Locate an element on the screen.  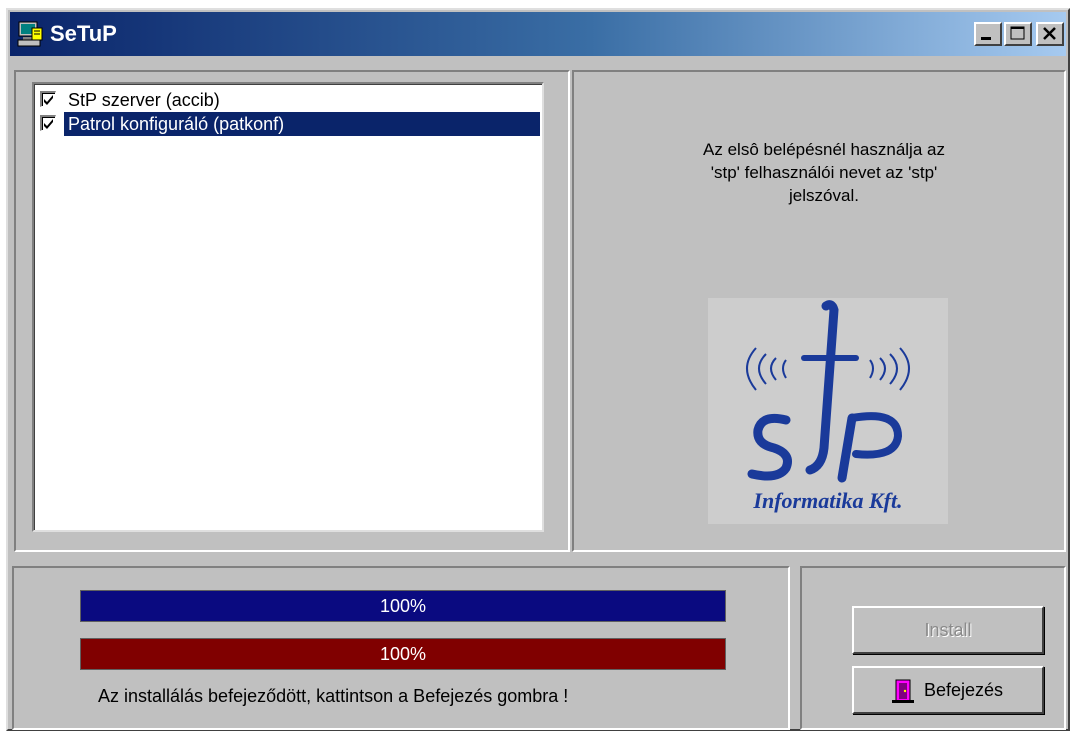
list-item-label: Patrol konfiguráló (patkonf) is located at coordinates (302, 124).